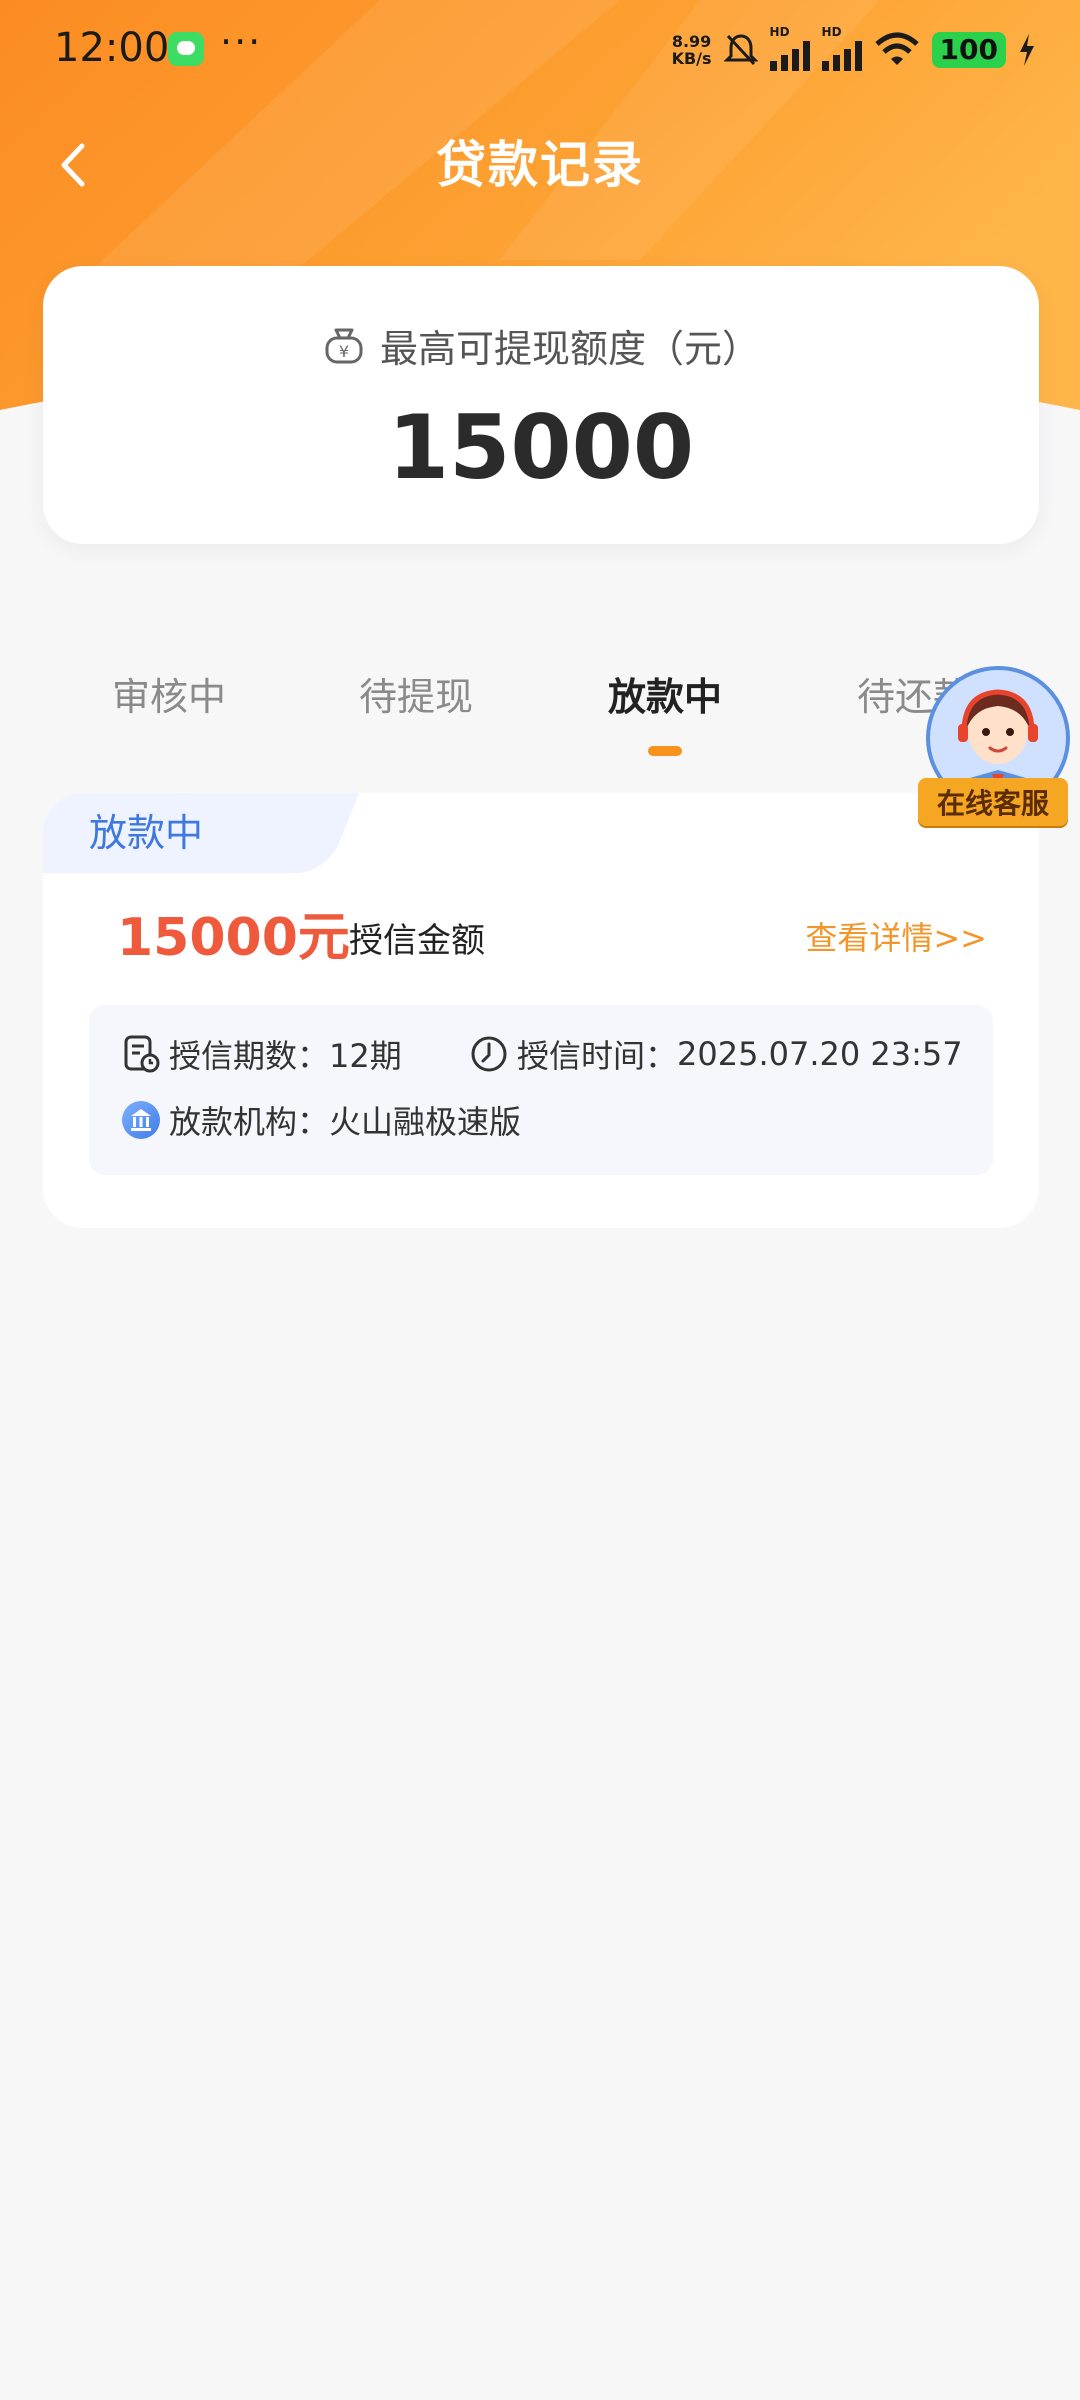  I want to click on status-time: 12:00, so click(112, 48).